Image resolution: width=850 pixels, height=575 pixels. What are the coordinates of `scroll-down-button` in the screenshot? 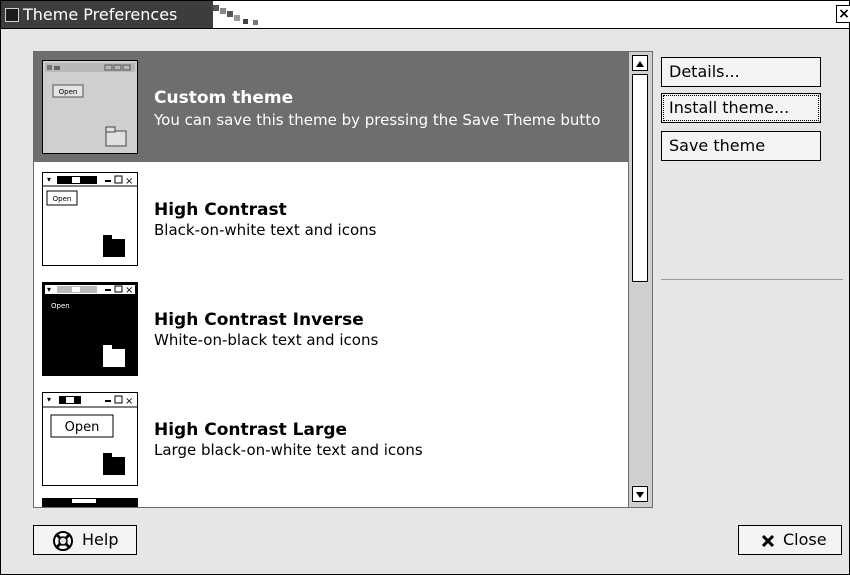 It's located at (640, 494).